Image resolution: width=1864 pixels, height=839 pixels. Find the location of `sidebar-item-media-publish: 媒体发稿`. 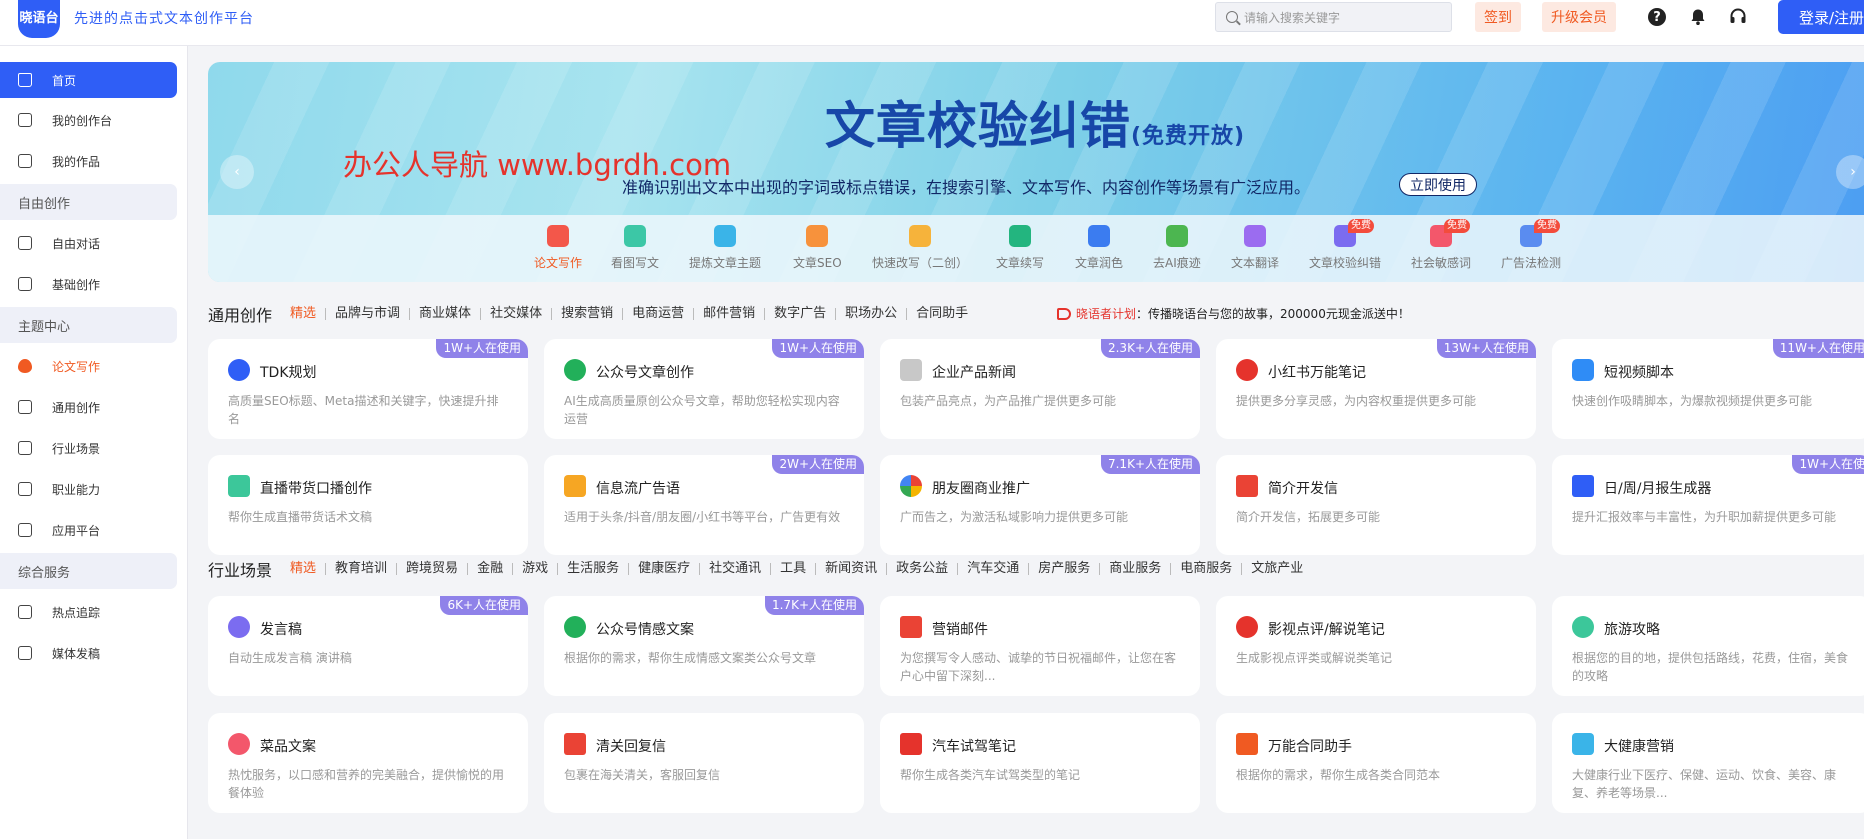

sidebar-item-media-publish: 媒体发稿 is located at coordinates (88, 653).